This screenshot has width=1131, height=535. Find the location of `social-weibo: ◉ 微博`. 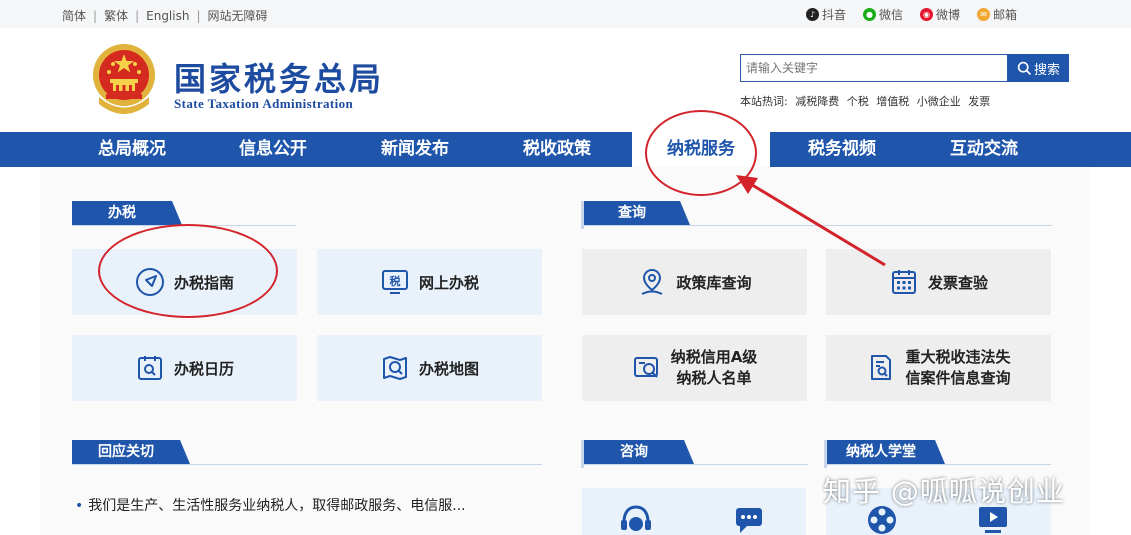

social-weibo: ◉ 微博 is located at coordinates (940, 14).